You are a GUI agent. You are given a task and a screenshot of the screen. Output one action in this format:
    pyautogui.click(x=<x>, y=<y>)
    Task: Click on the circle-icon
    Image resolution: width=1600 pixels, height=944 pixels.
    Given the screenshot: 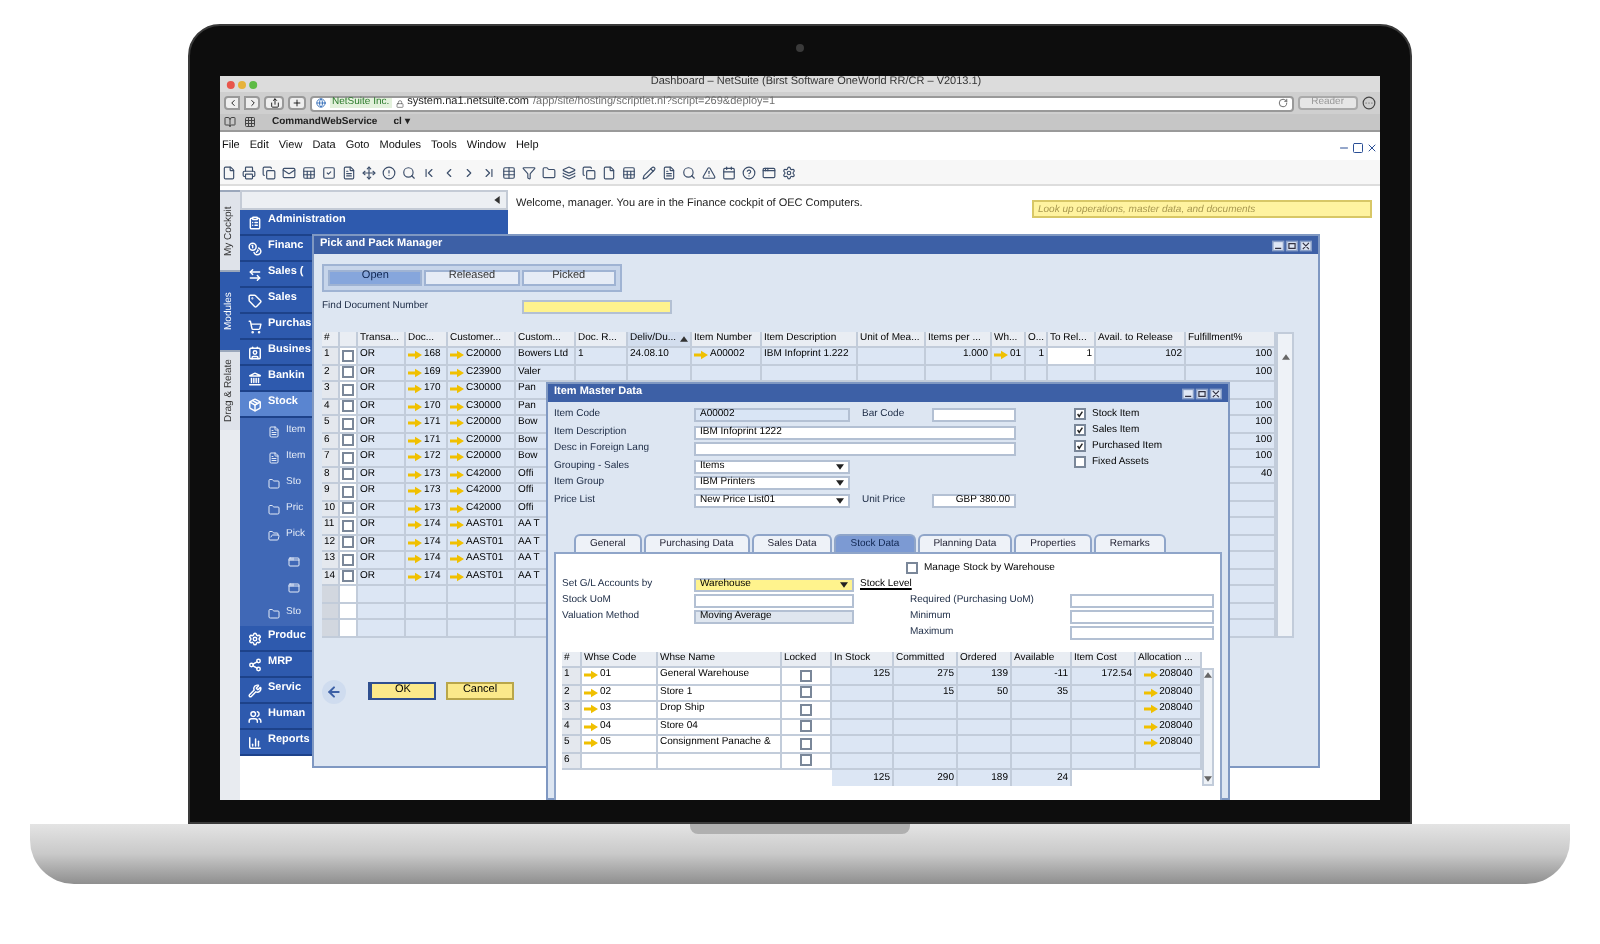 What is the action you would take?
    pyautogui.click(x=1369, y=103)
    